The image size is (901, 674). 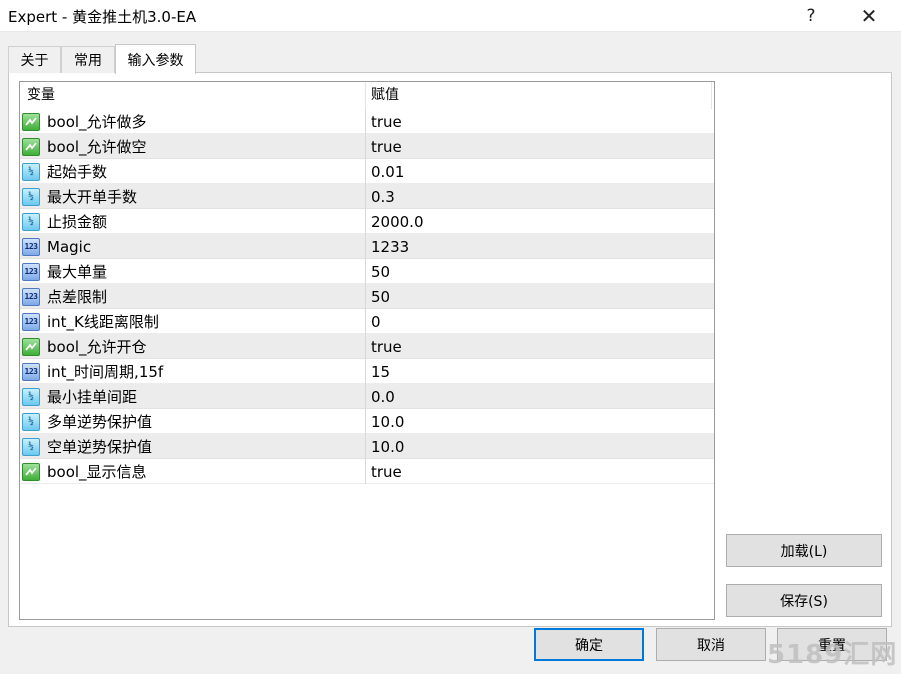 I want to click on table-row: ½ 起始手数 0.01, so click(x=367, y=171).